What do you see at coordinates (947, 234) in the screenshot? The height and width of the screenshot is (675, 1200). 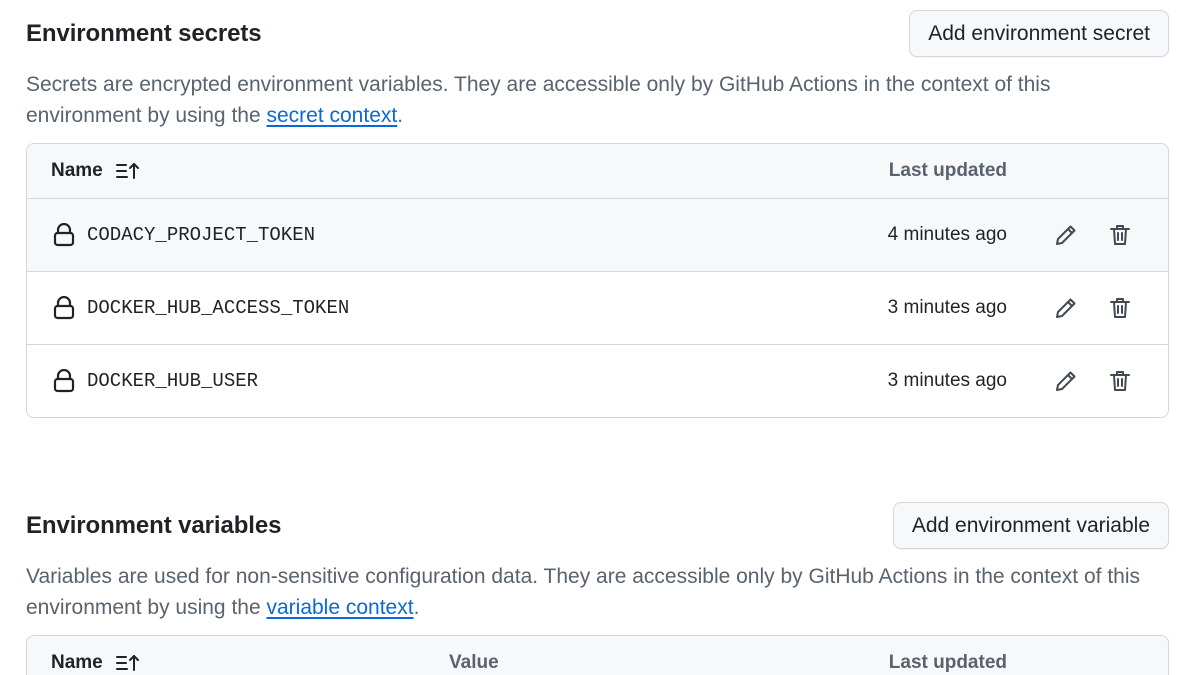 I see `secret-last-updated: 4 minutes ago` at bounding box center [947, 234].